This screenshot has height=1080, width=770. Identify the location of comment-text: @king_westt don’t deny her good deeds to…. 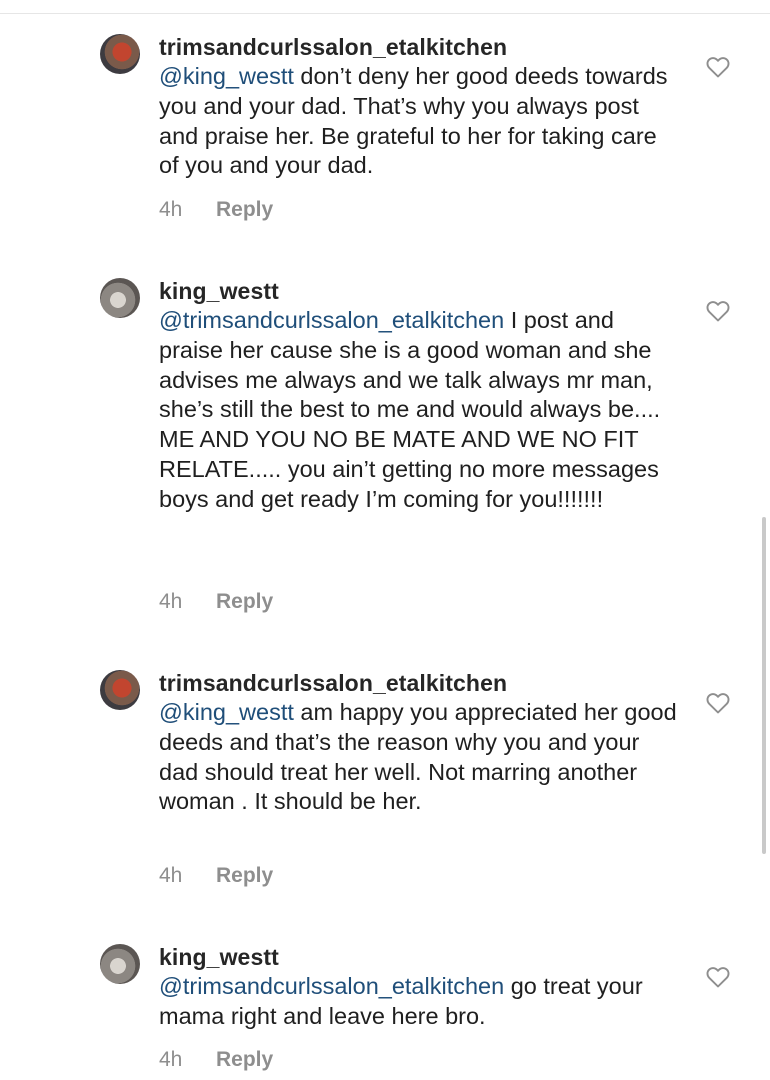
(419, 121).